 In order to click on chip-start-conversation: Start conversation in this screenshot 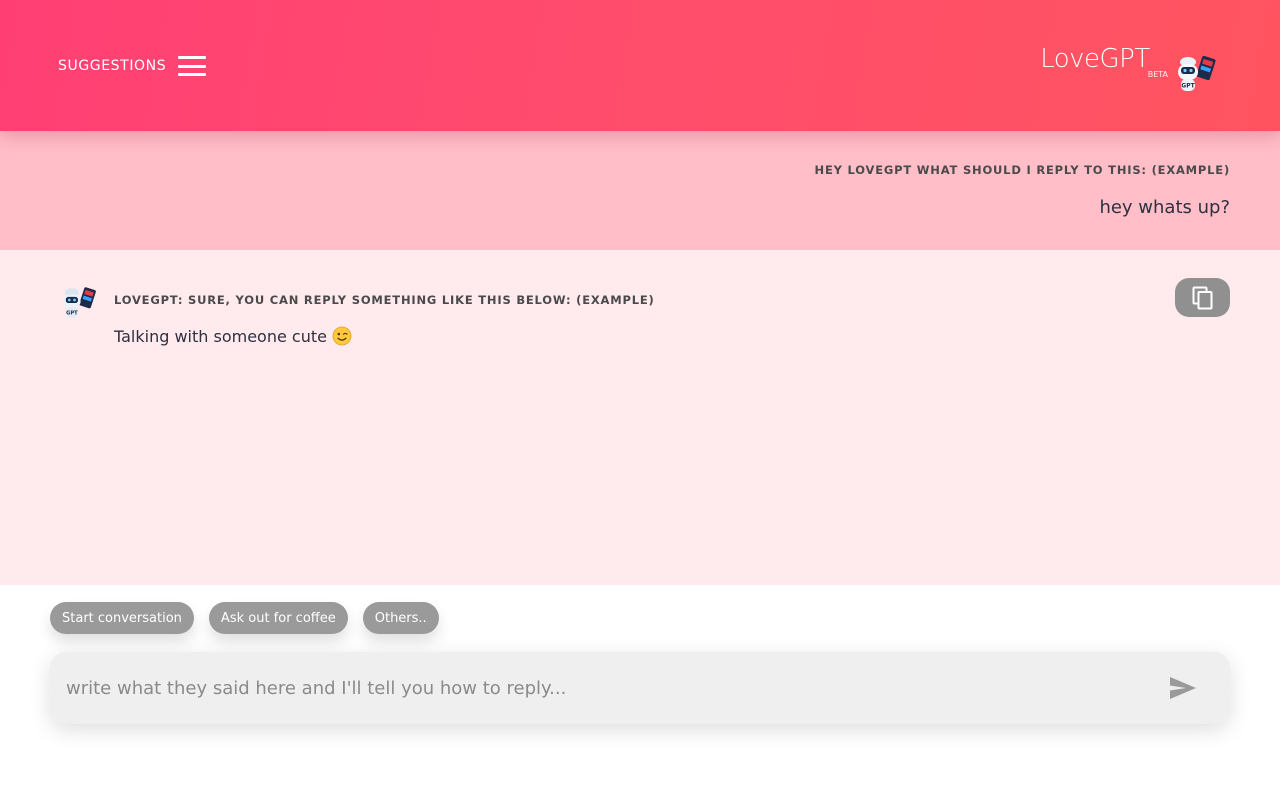, I will do `click(122, 618)`.